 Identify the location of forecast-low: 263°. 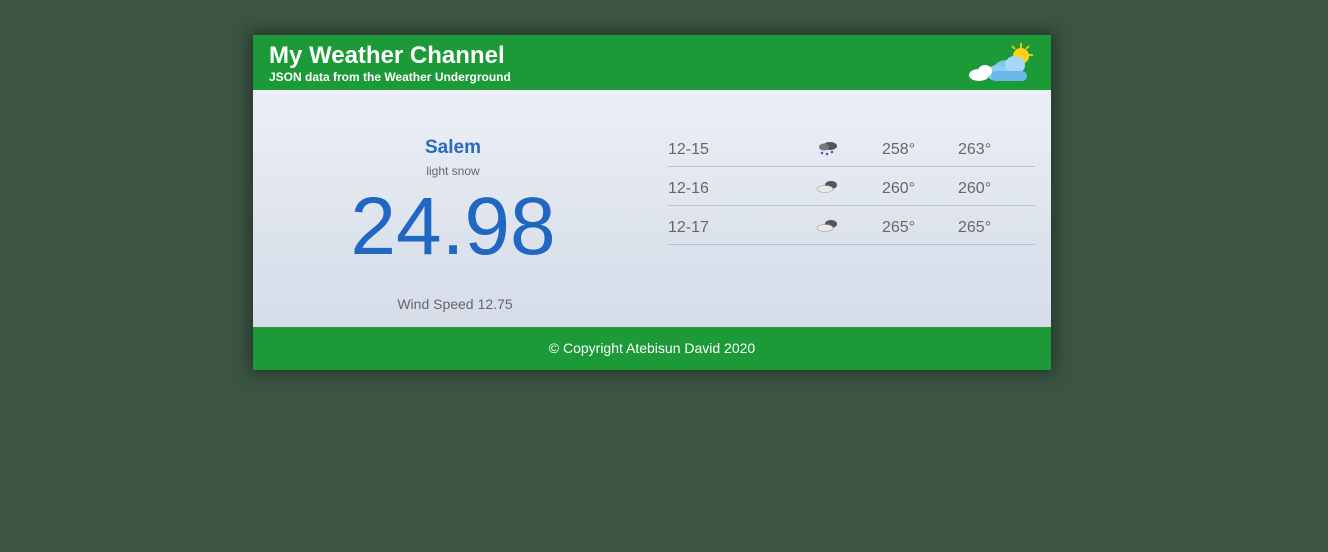
(975, 149).